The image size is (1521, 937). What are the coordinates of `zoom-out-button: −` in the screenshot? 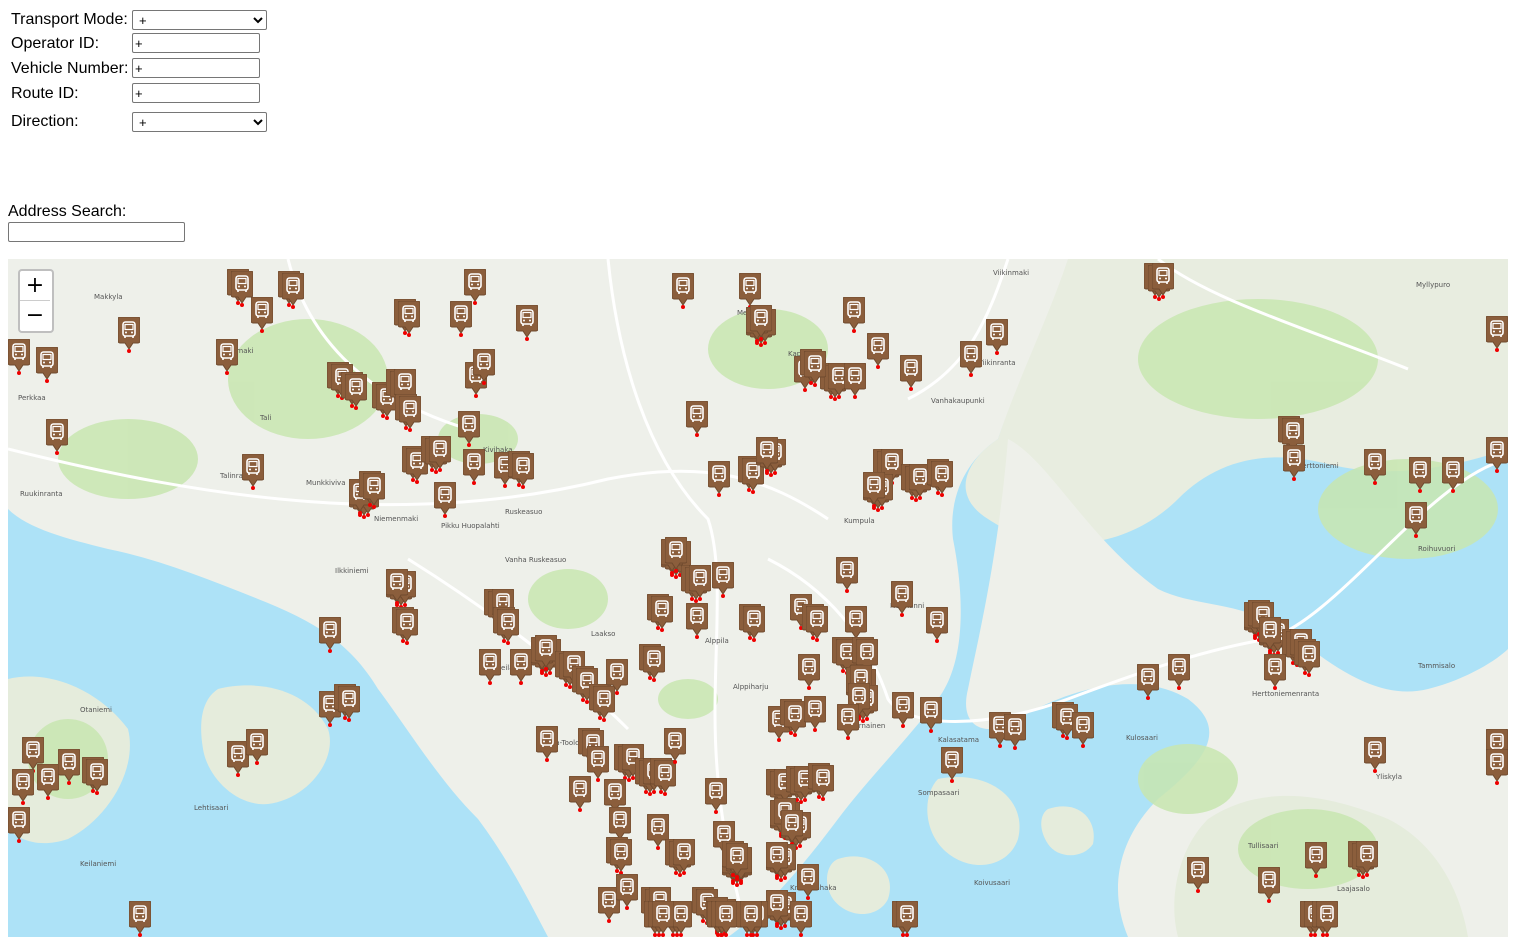 It's located at (35, 316).